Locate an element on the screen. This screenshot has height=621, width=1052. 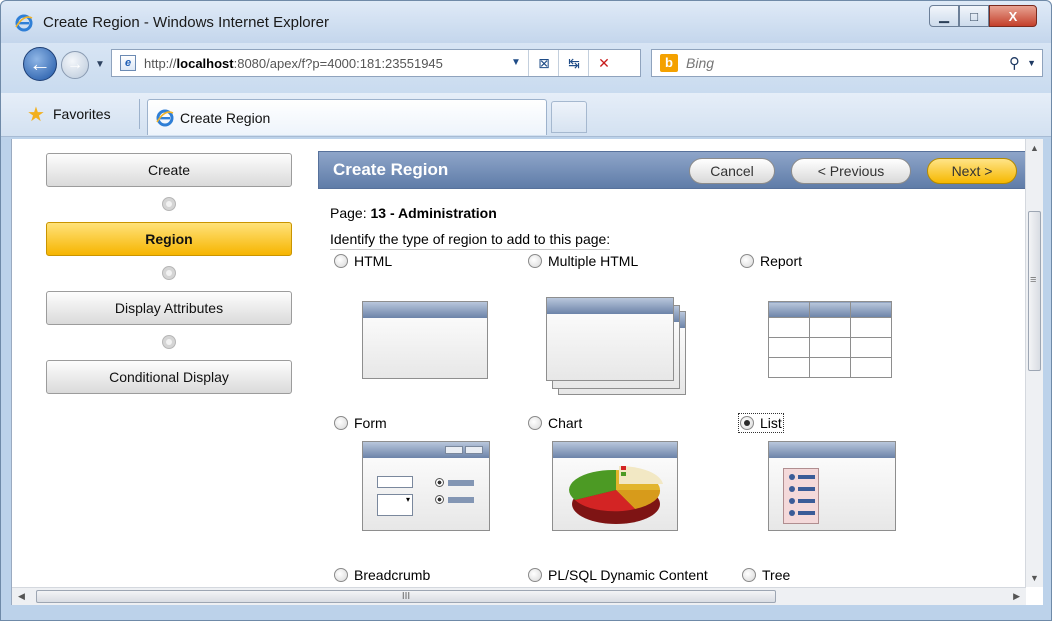
chart-region-icon is located at coordinates (615, 486).